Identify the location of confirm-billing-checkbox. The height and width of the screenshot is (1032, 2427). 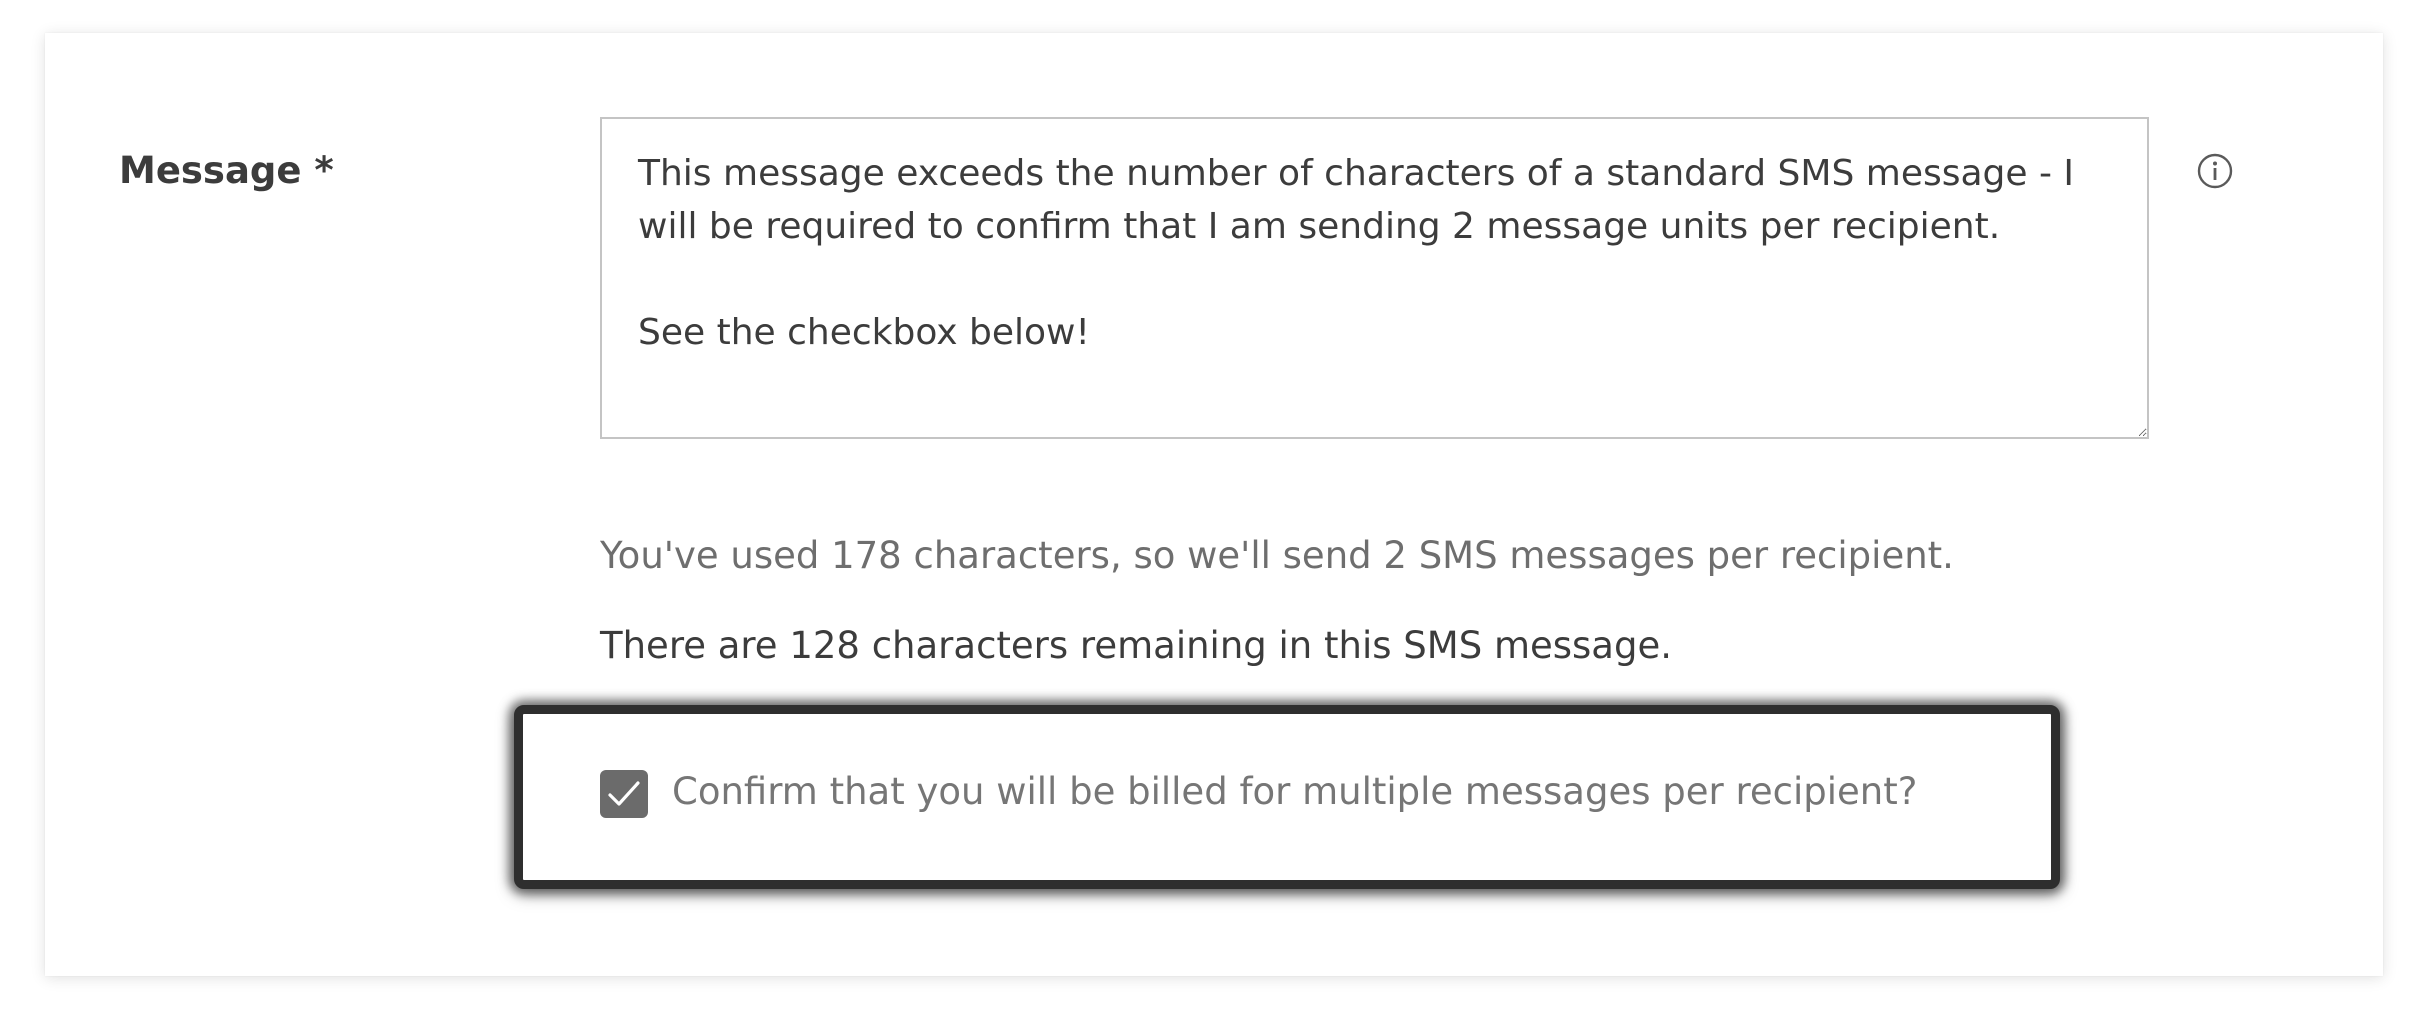
(624, 794).